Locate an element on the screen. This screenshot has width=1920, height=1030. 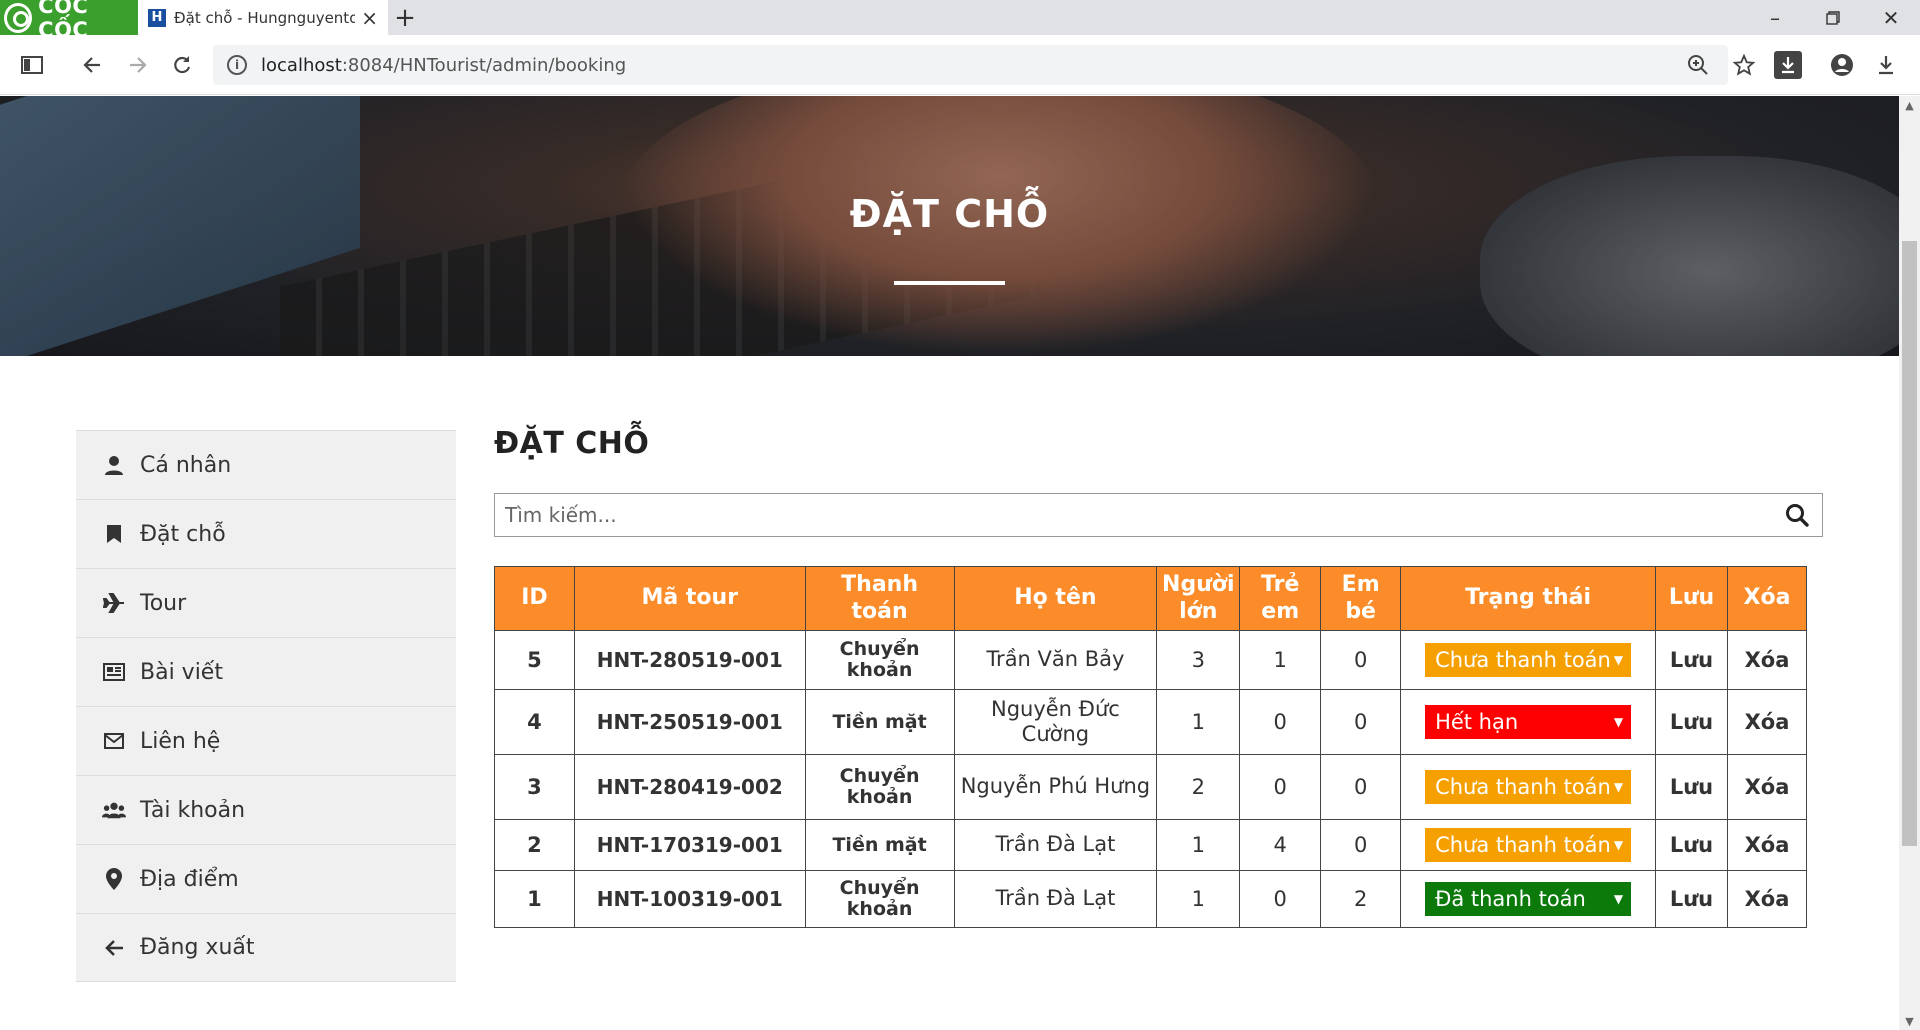
map-marker-icon is located at coordinates (114, 879).